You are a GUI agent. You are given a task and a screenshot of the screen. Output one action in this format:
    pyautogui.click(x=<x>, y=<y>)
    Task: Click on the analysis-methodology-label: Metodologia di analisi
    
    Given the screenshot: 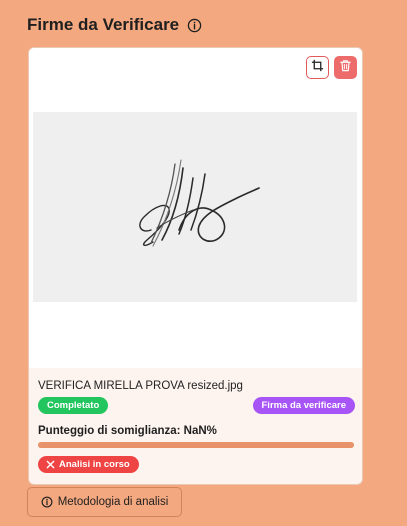 What is the action you would take?
    pyautogui.click(x=113, y=502)
    